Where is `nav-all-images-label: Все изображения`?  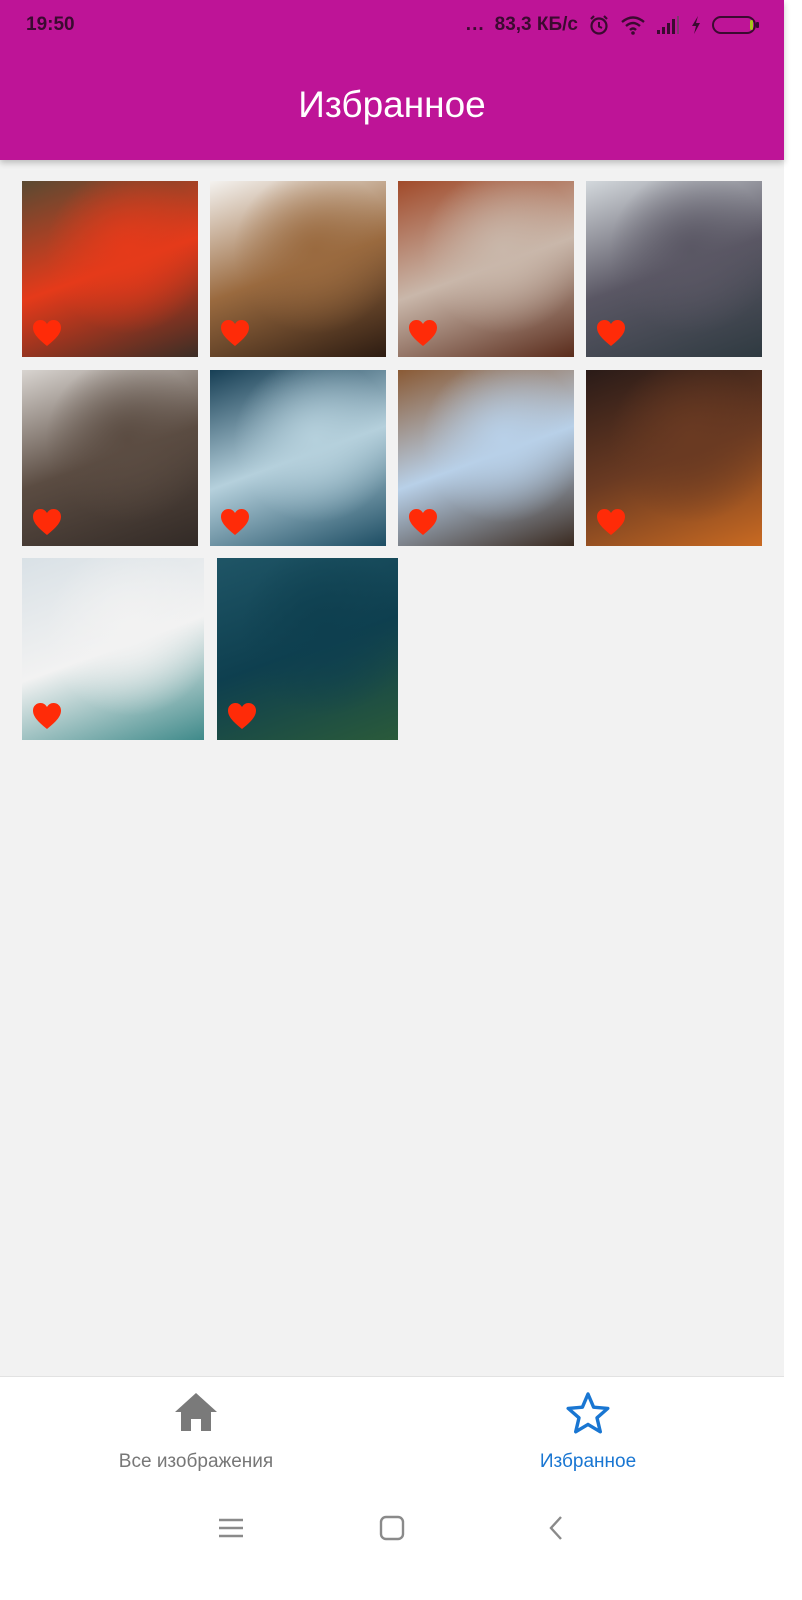
nav-all-images-label: Все изображения is located at coordinates (196, 1461).